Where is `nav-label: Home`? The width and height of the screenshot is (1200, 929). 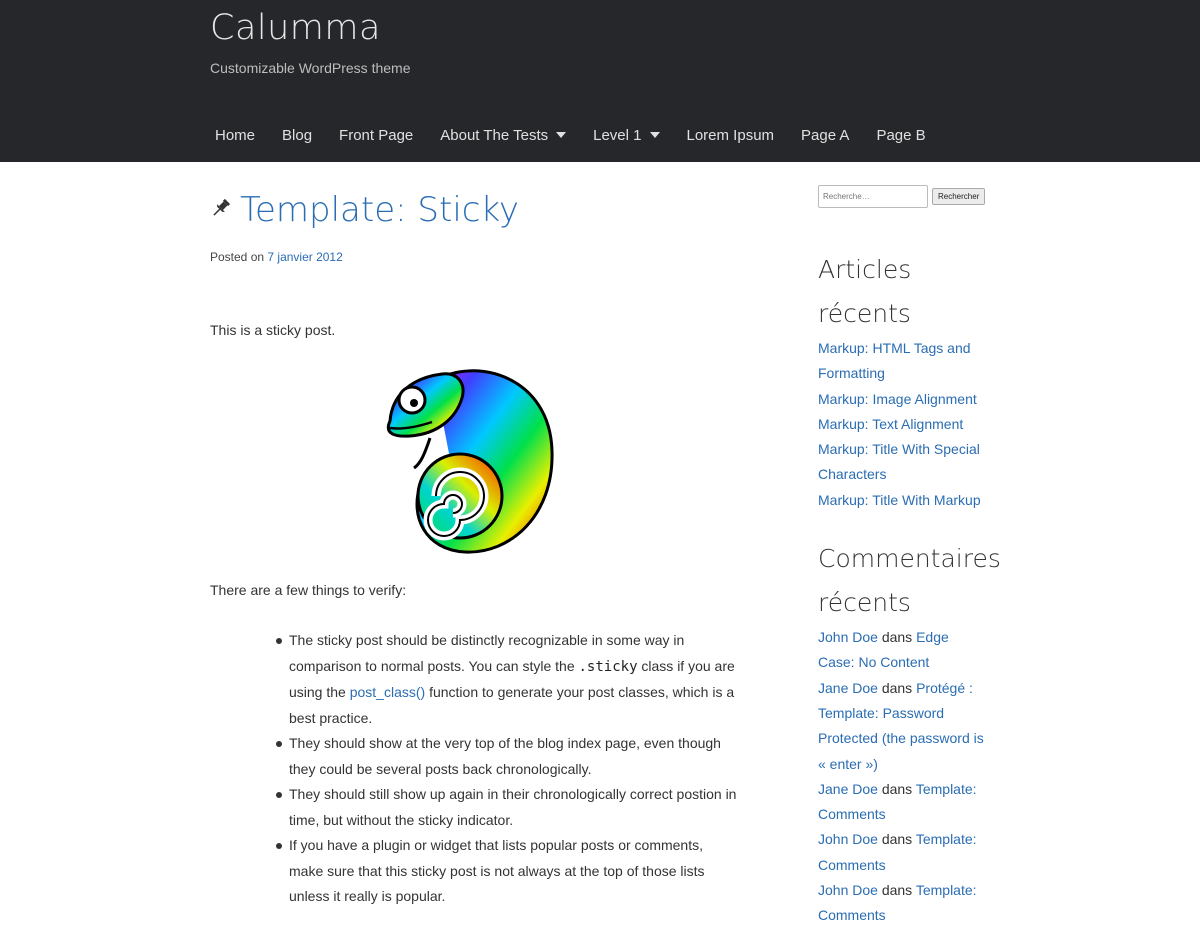 nav-label: Home is located at coordinates (235, 135).